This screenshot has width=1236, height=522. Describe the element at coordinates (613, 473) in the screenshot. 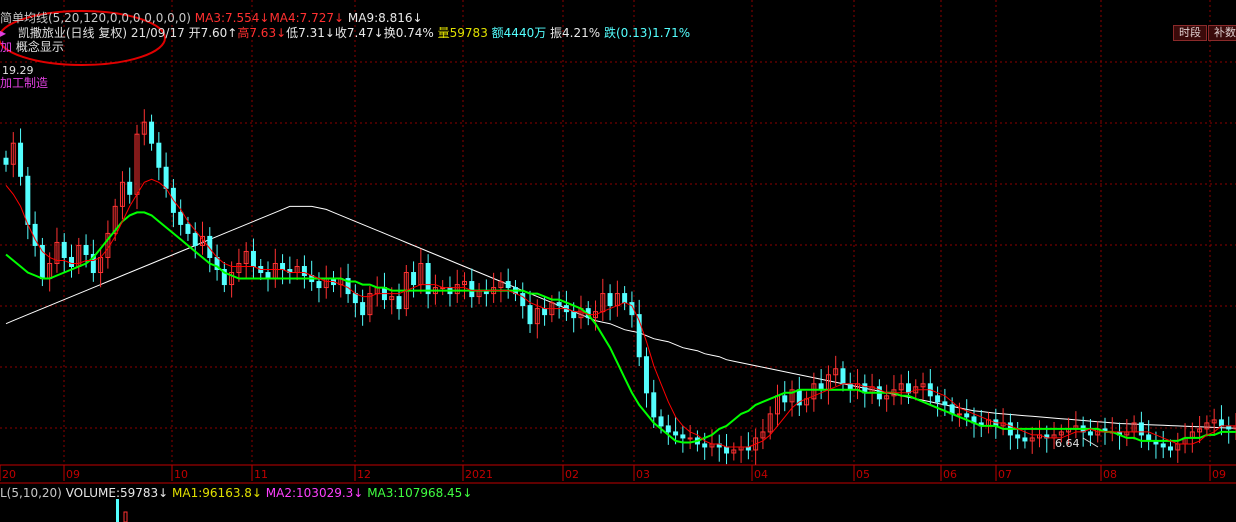

I see `x-axis: 20 09 10 11 12 2021 02 03 04 05 06 07 08 09` at that location.